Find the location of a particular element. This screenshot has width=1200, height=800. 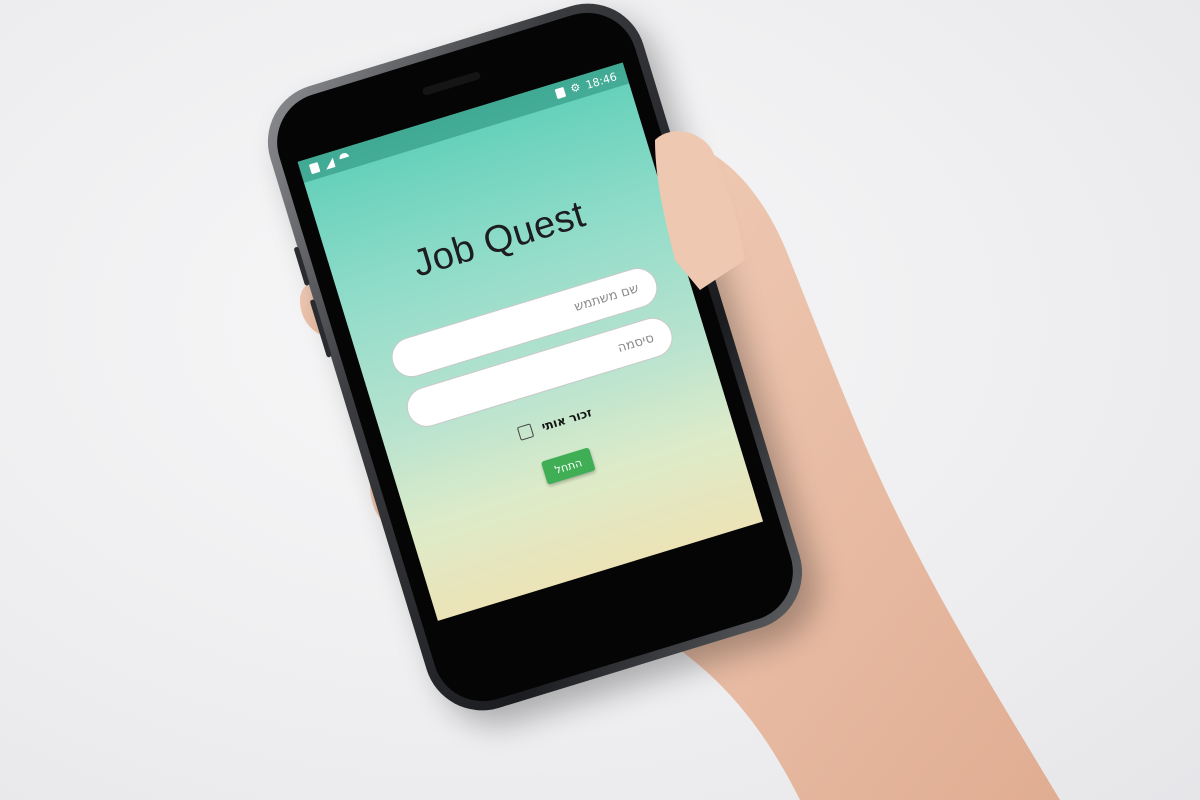

remember-me-checkbox is located at coordinates (525, 432).